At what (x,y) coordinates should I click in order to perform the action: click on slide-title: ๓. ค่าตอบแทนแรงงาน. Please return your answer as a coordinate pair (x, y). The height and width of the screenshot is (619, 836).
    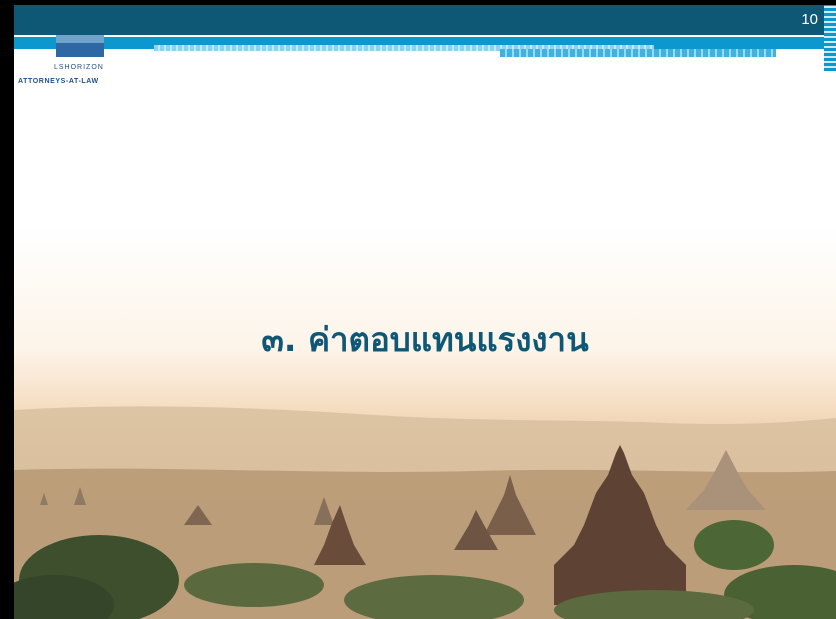
    Looking at the image, I should click on (425, 339).